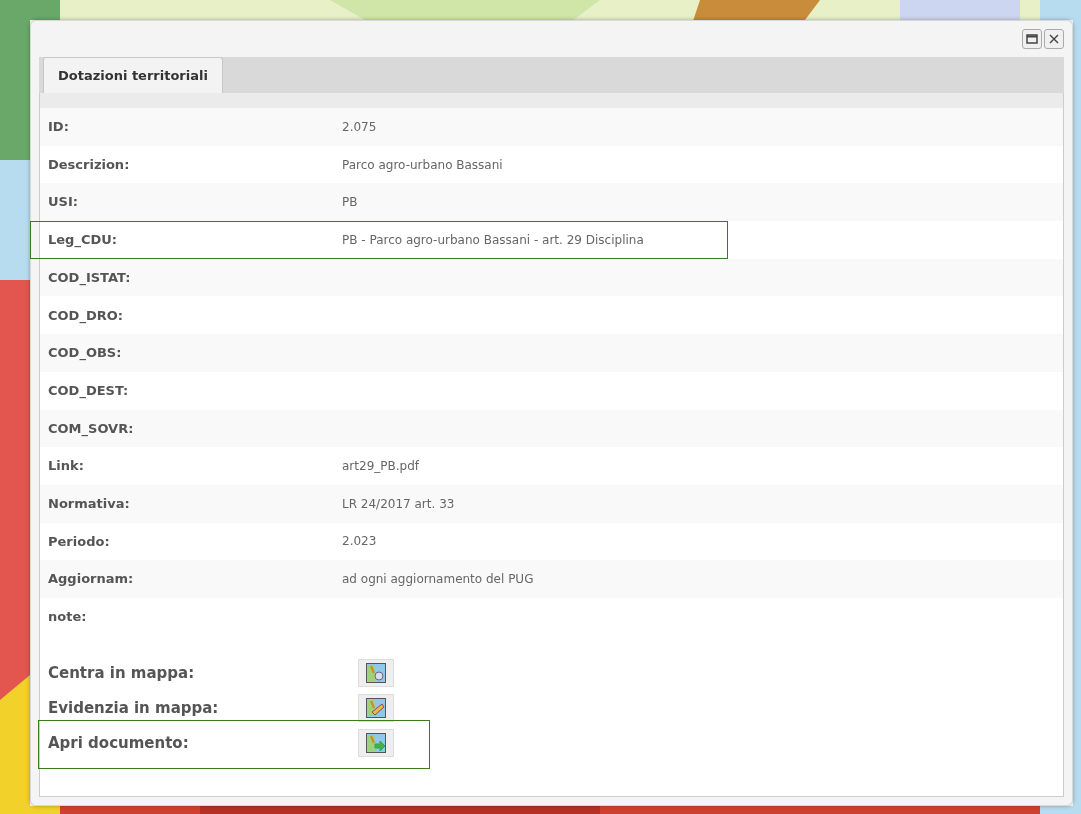  What do you see at coordinates (493, 240) in the screenshot?
I see `field-value: PB - Parco agro-urbano Bassani - art. 29 Disciplina` at bounding box center [493, 240].